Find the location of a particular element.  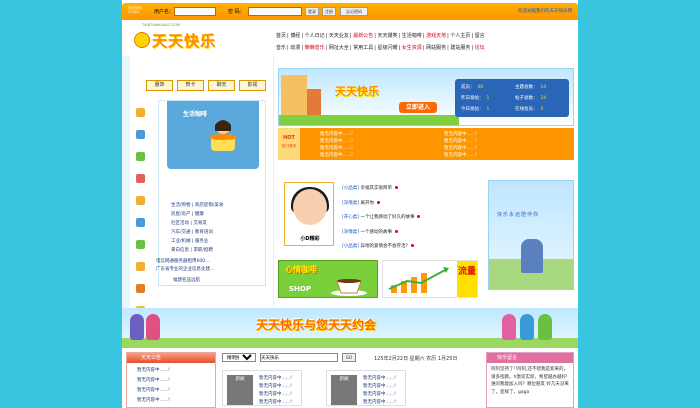

nav-link: 建站服务 is located at coordinates (460, 48).